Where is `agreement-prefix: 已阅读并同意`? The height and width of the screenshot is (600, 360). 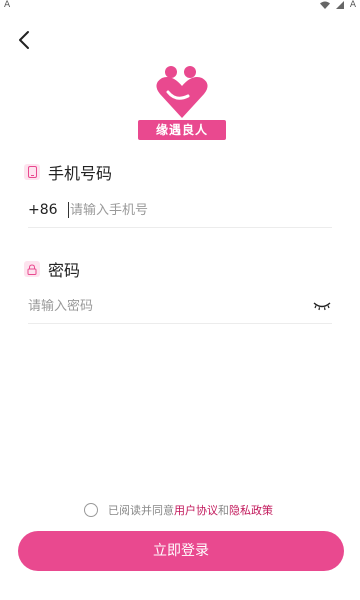
agreement-prefix: 已阅读并同意 is located at coordinates (141, 510).